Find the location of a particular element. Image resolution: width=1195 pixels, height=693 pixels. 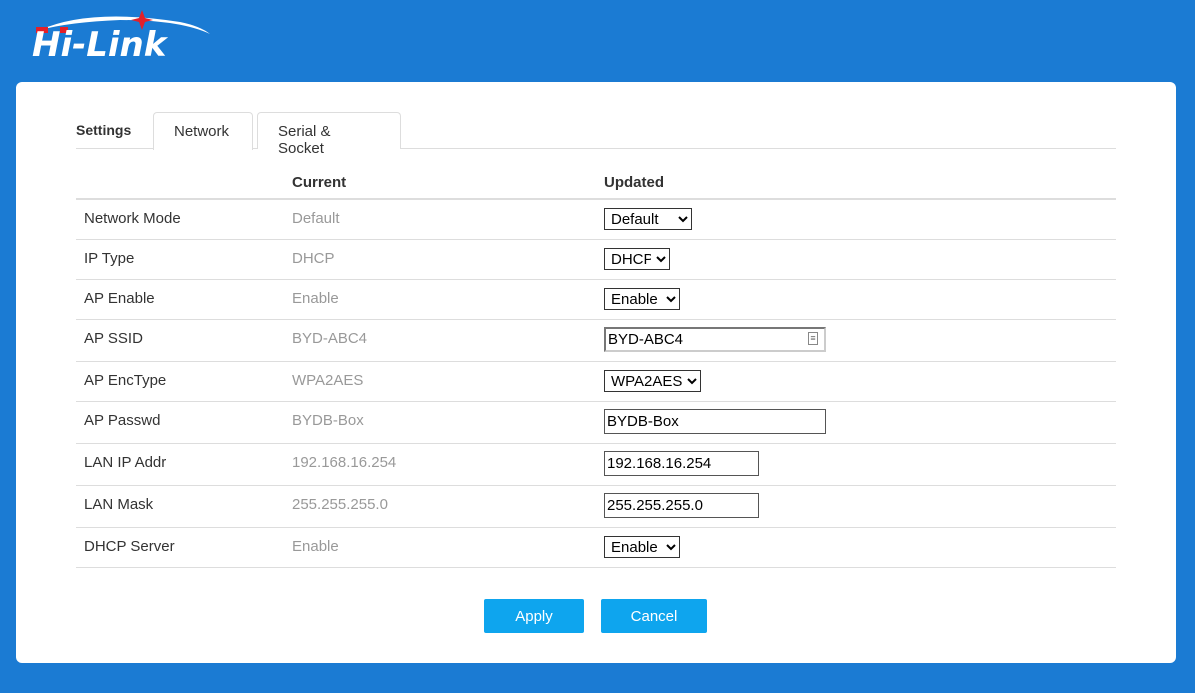

current-value: 255.255.255.0 is located at coordinates (340, 504).